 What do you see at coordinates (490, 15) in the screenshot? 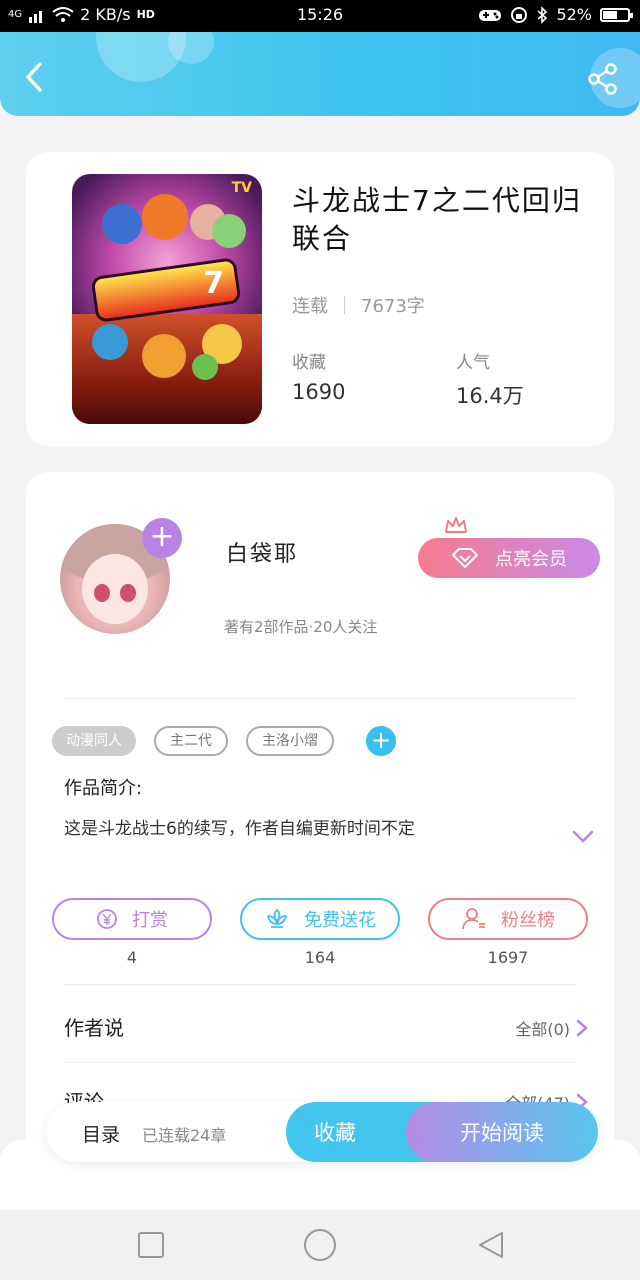
I see `gamepad-icon` at bounding box center [490, 15].